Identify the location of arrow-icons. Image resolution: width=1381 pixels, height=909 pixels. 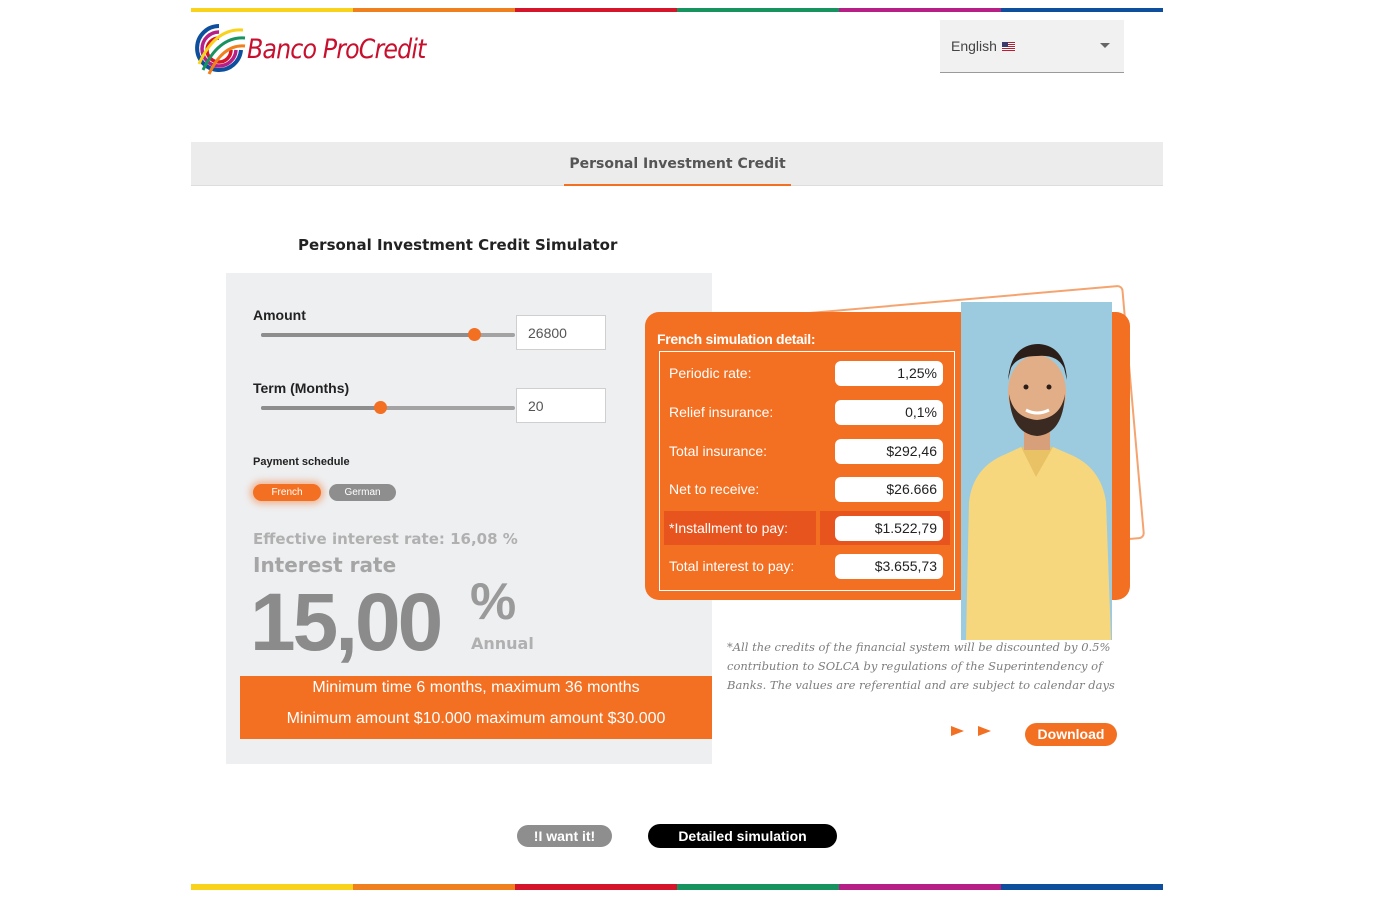
(971, 731).